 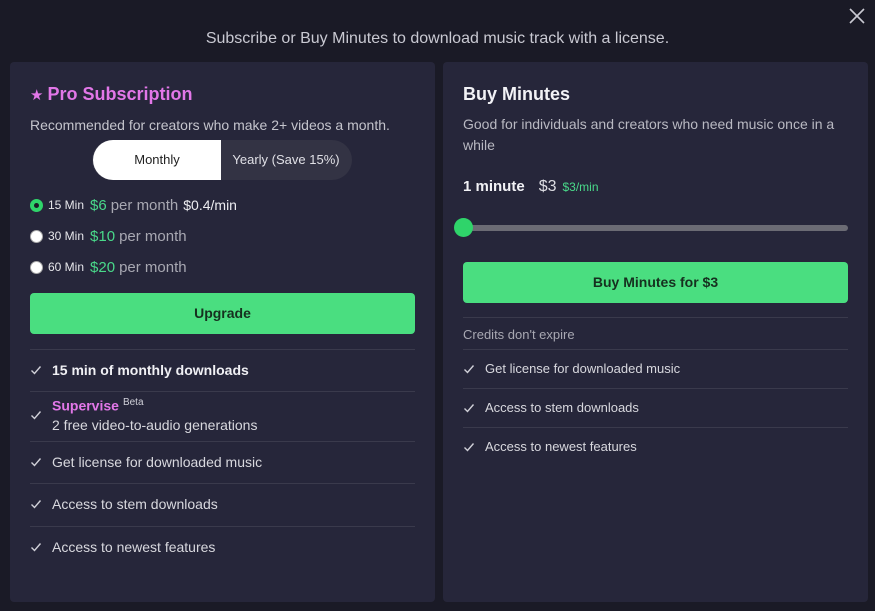 I want to click on plan-option-60: 60 Min $20 per month, so click(x=111, y=267).